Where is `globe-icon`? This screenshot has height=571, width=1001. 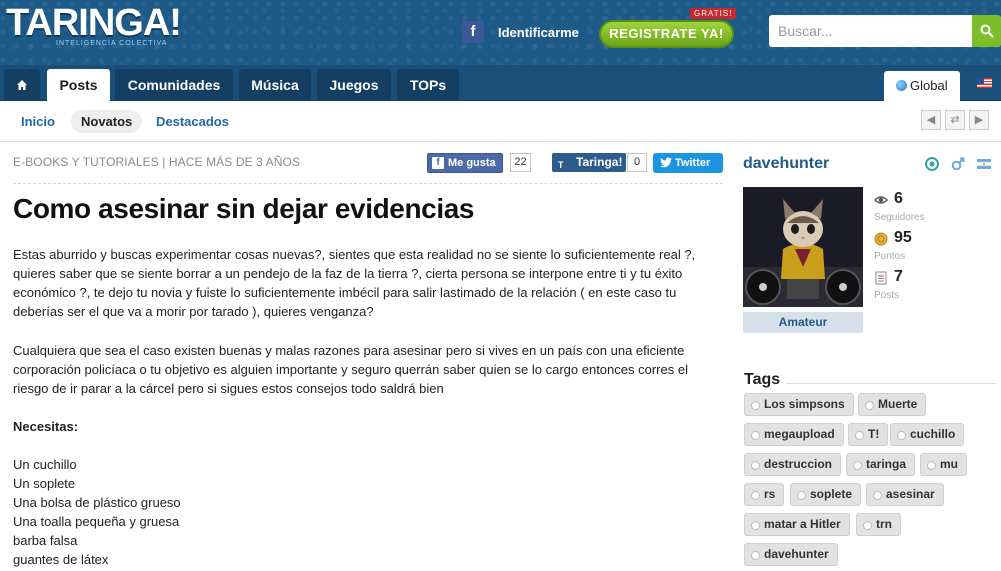 globe-icon is located at coordinates (901, 85).